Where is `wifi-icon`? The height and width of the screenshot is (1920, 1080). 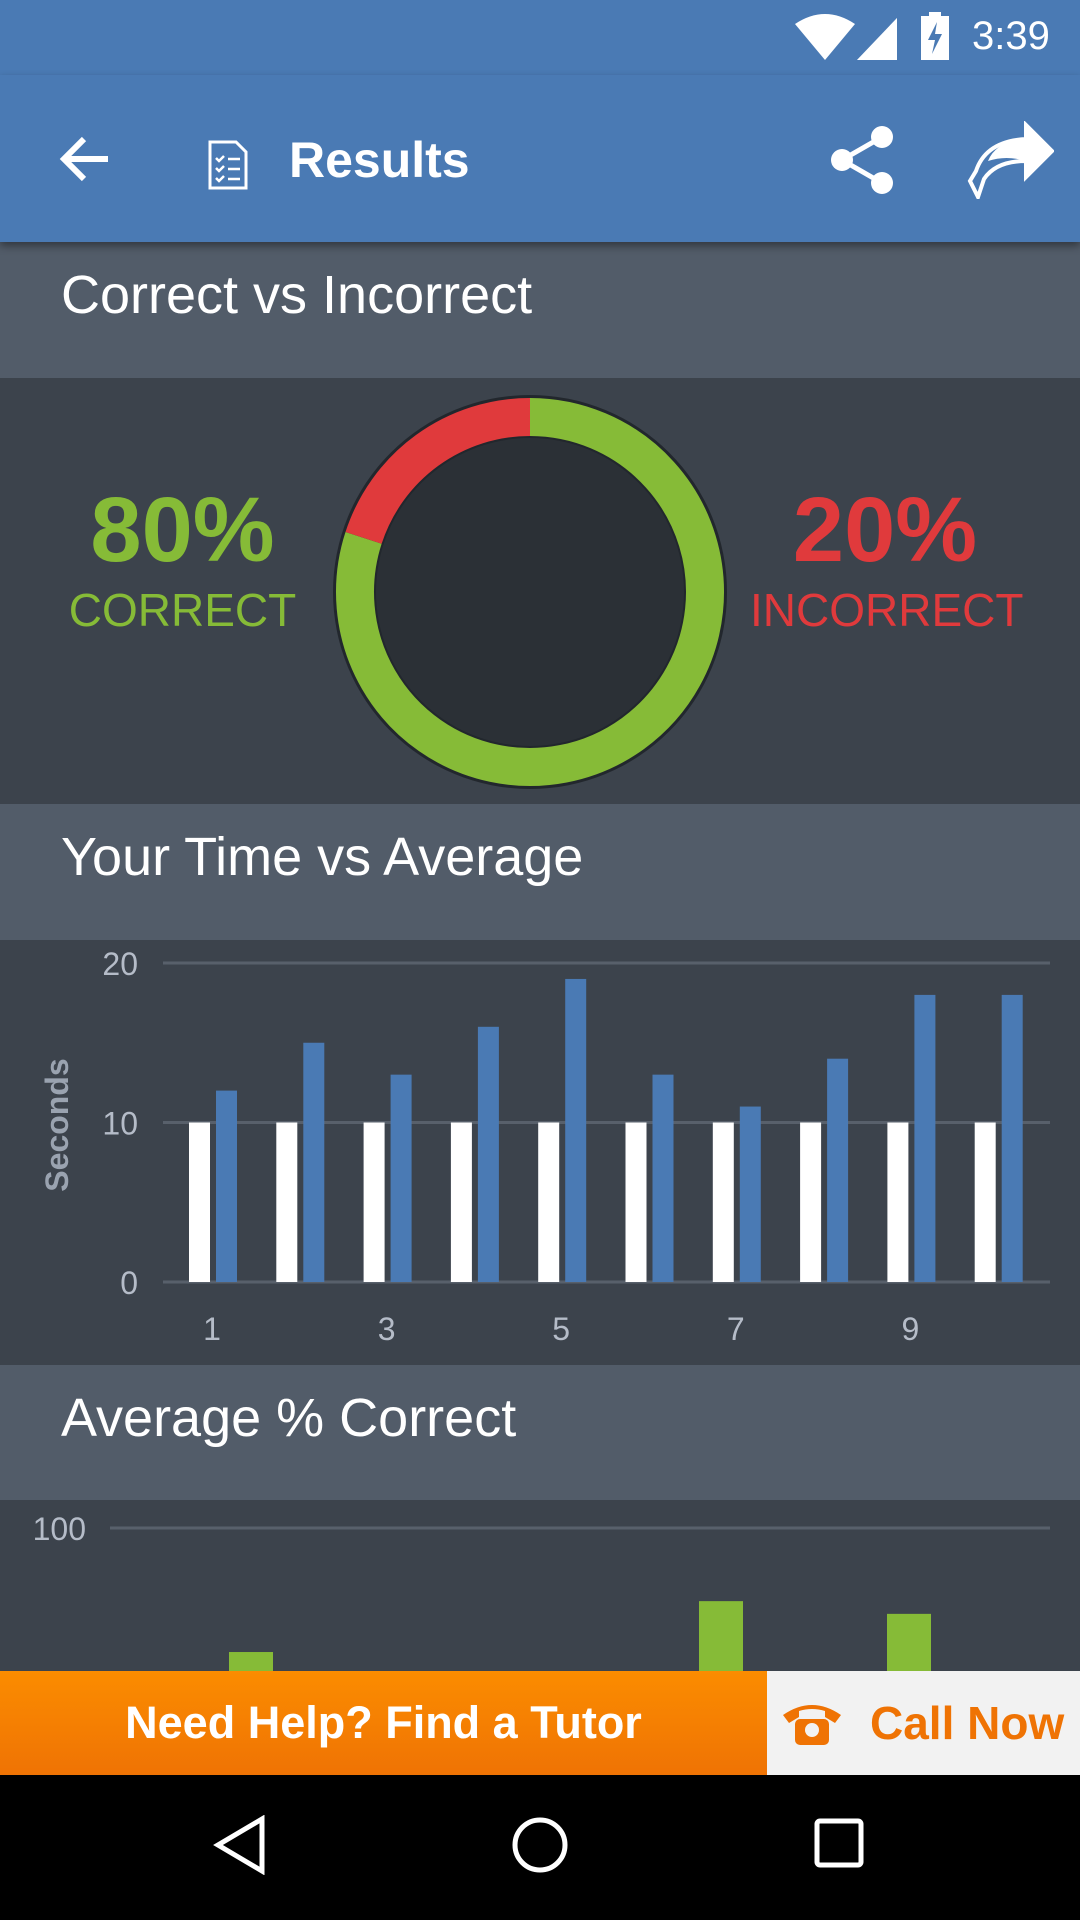 wifi-icon is located at coordinates (825, 37).